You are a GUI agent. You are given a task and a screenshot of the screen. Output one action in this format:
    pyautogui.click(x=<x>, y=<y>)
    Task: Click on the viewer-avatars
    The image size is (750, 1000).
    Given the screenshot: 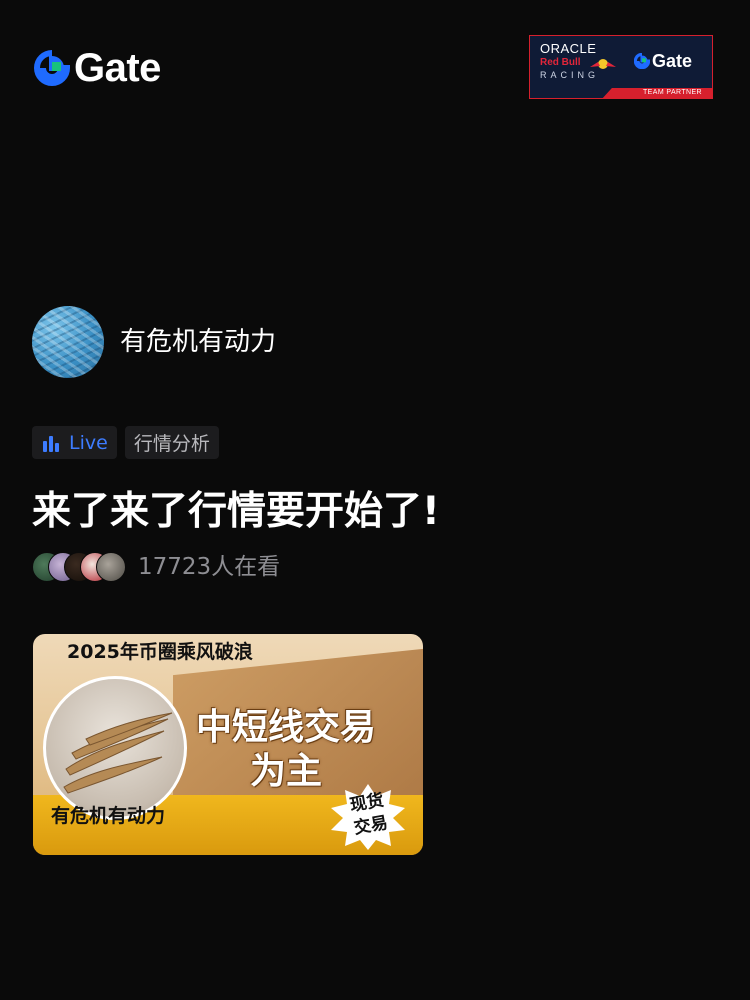 What is the action you would take?
    pyautogui.click(x=79, y=567)
    